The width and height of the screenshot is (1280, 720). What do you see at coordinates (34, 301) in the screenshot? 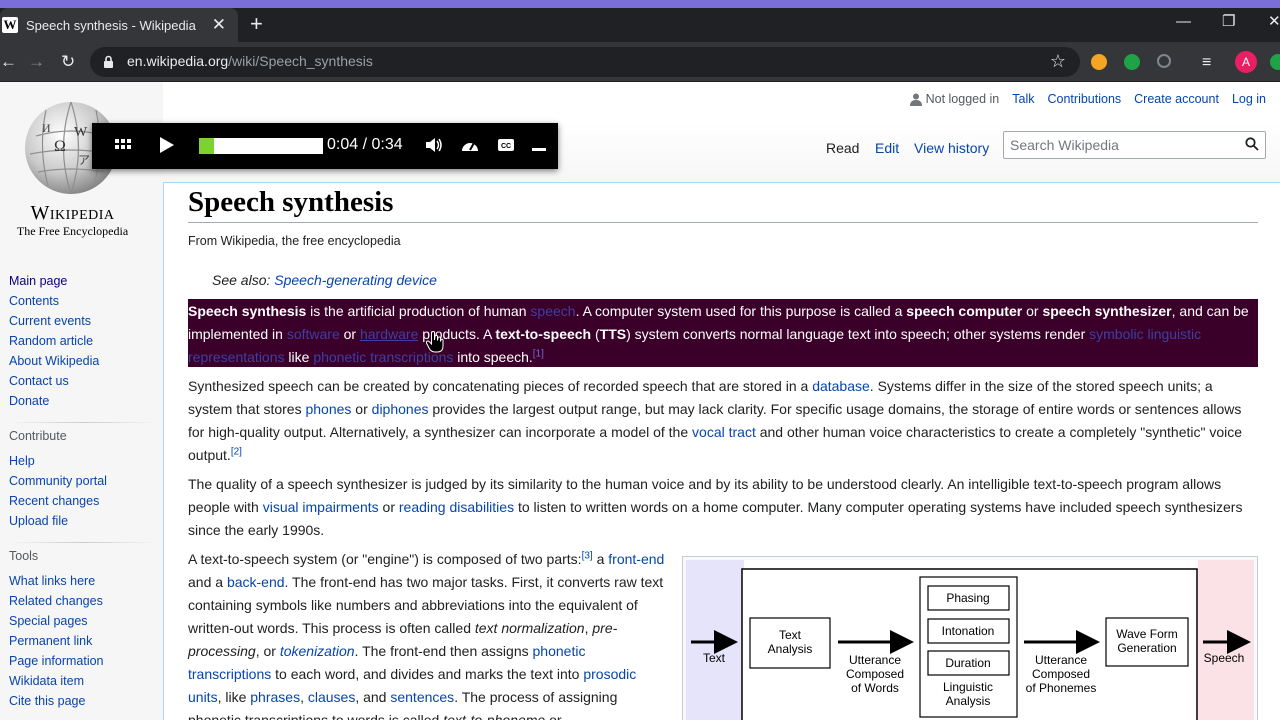
I see `sidebar-item-contents: Contents` at bounding box center [34, 301].